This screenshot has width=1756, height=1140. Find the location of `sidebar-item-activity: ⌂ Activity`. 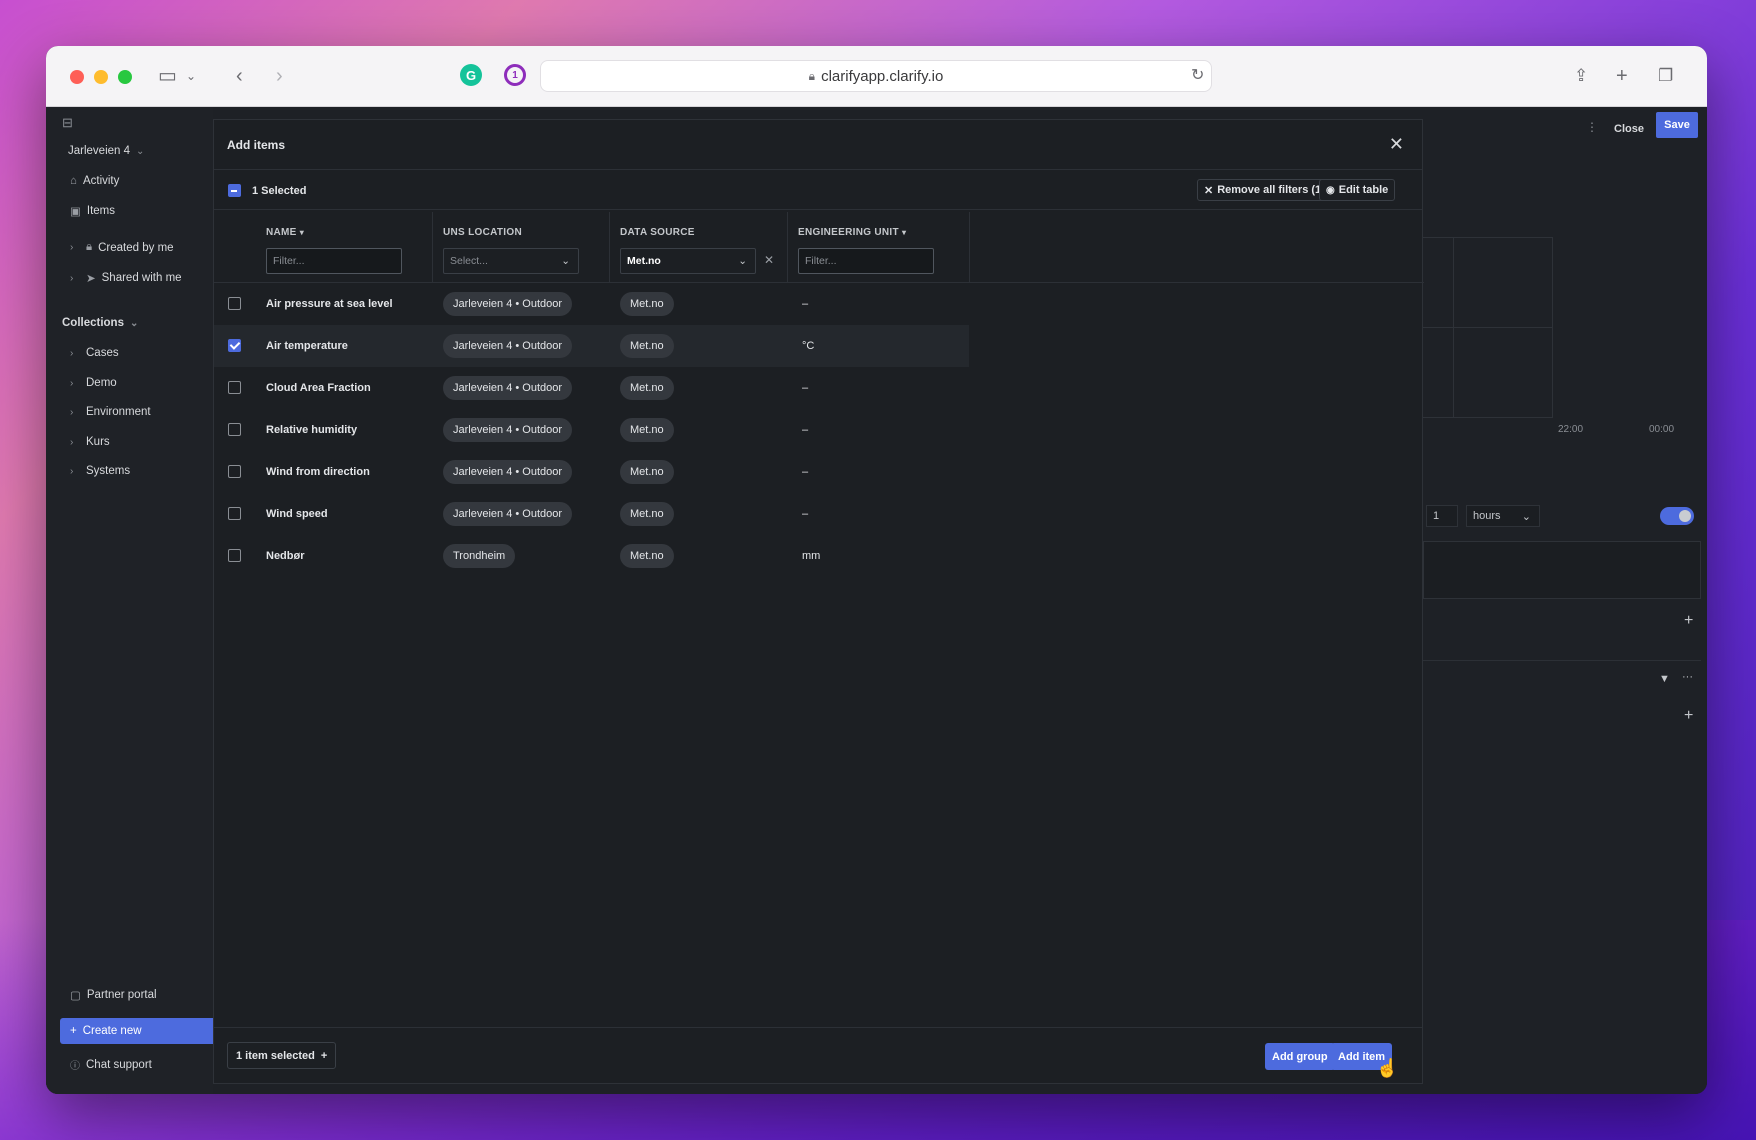

sidebar-item-activity: ⌂ Activity is located at coordinates (94, 181).